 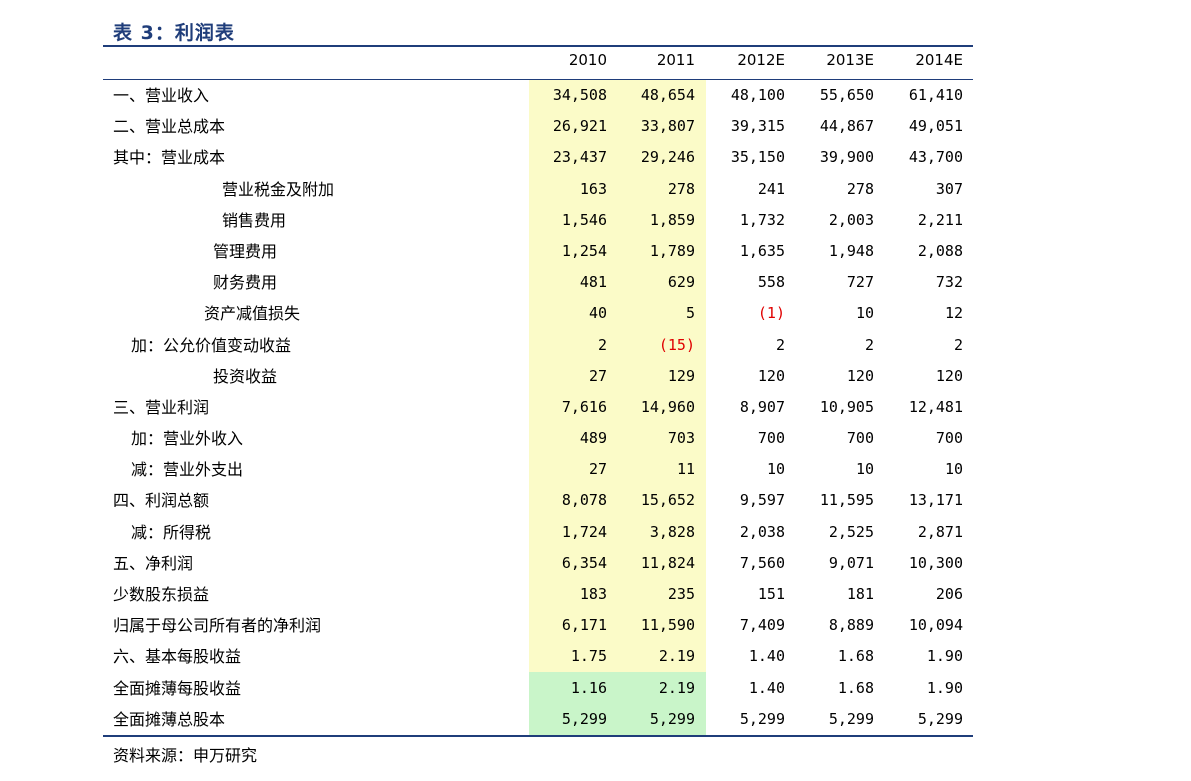 What do you see at coordinates (935, 95) in the screenshot?
I see `cell-value: 61,410` at bounding box center [935, 95].